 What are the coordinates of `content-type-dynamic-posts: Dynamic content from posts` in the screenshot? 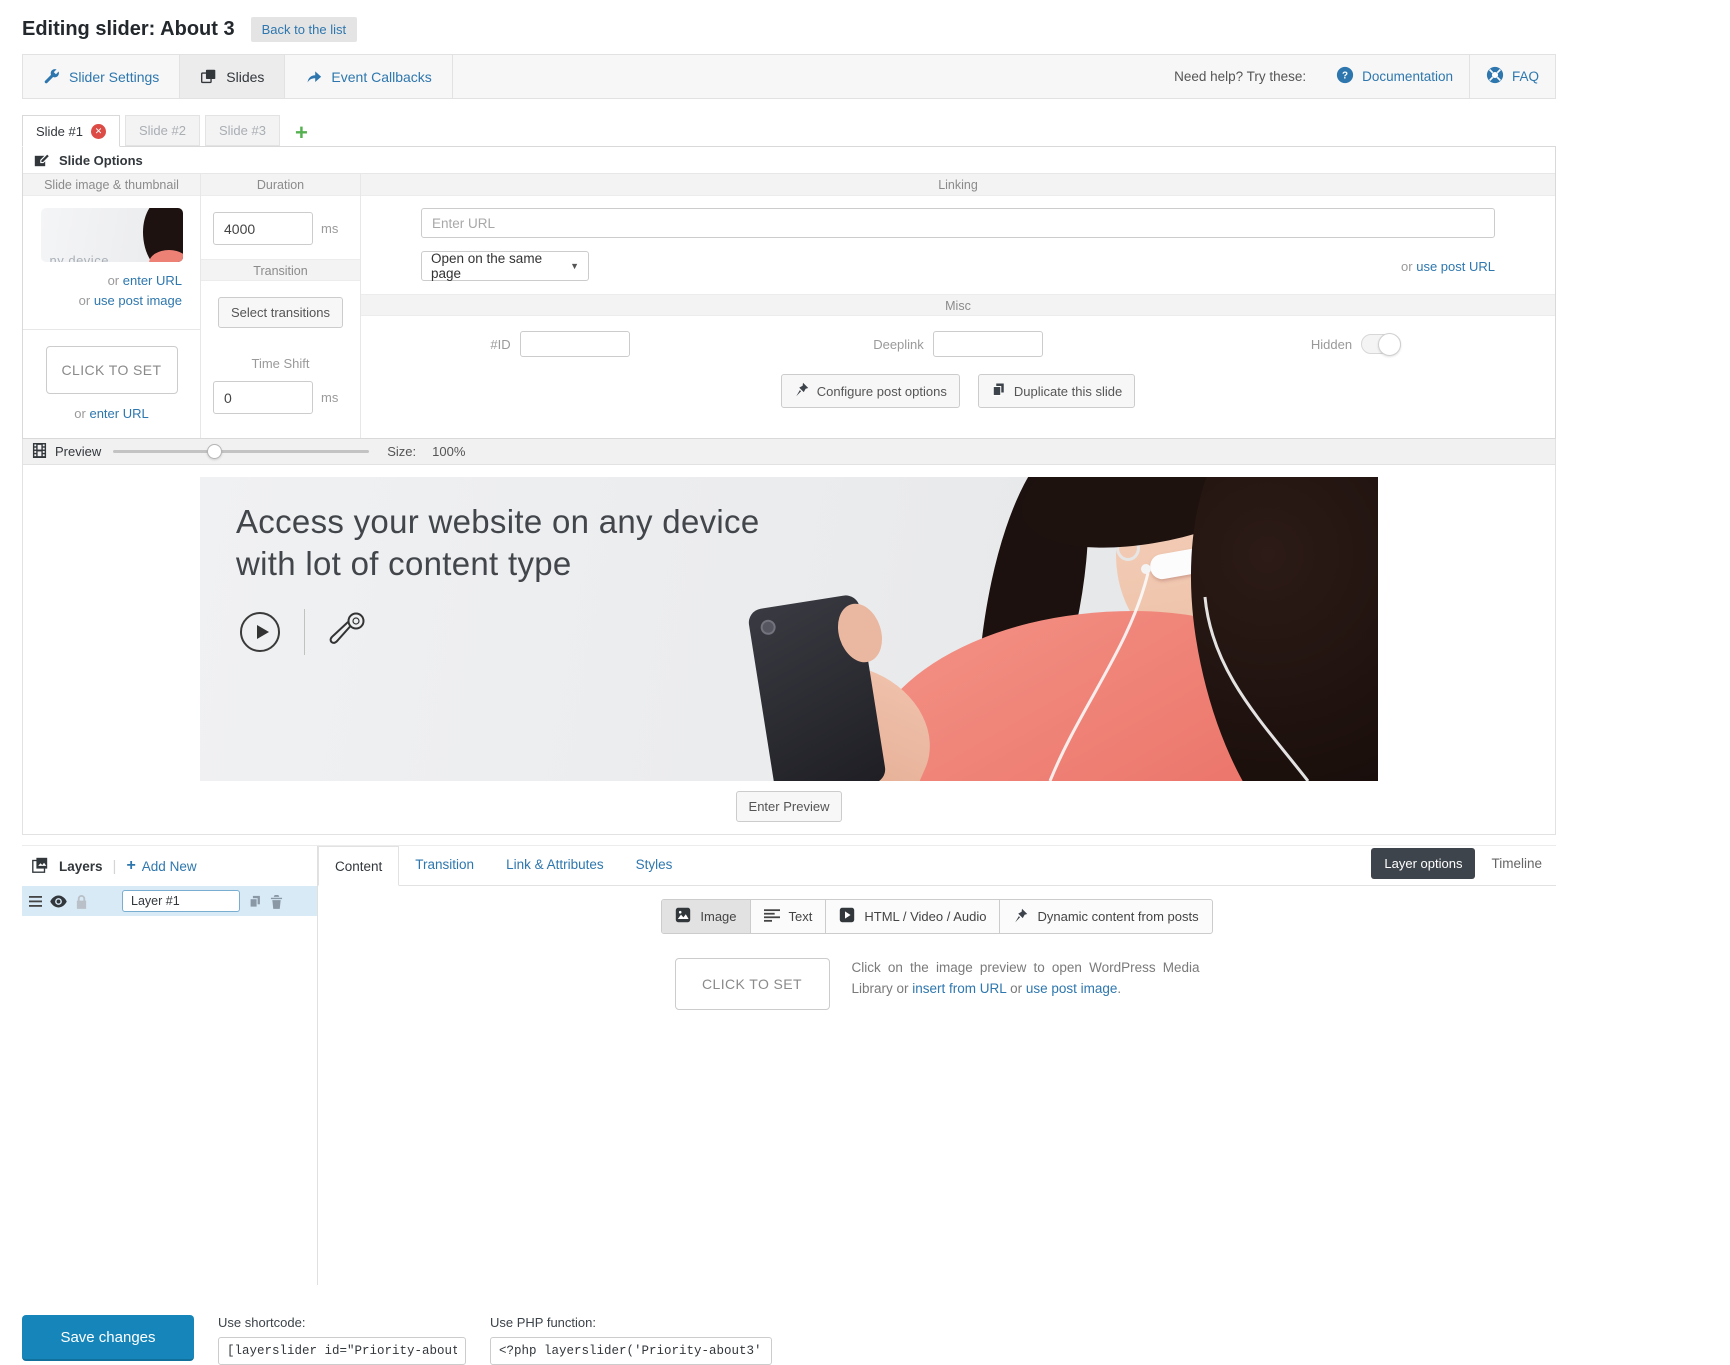 It's located at (1105, 916).